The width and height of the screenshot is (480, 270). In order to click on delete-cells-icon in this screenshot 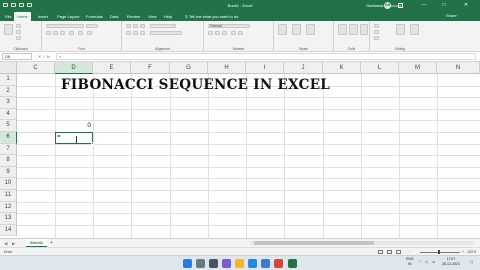, I will do `click(353, 29)`.